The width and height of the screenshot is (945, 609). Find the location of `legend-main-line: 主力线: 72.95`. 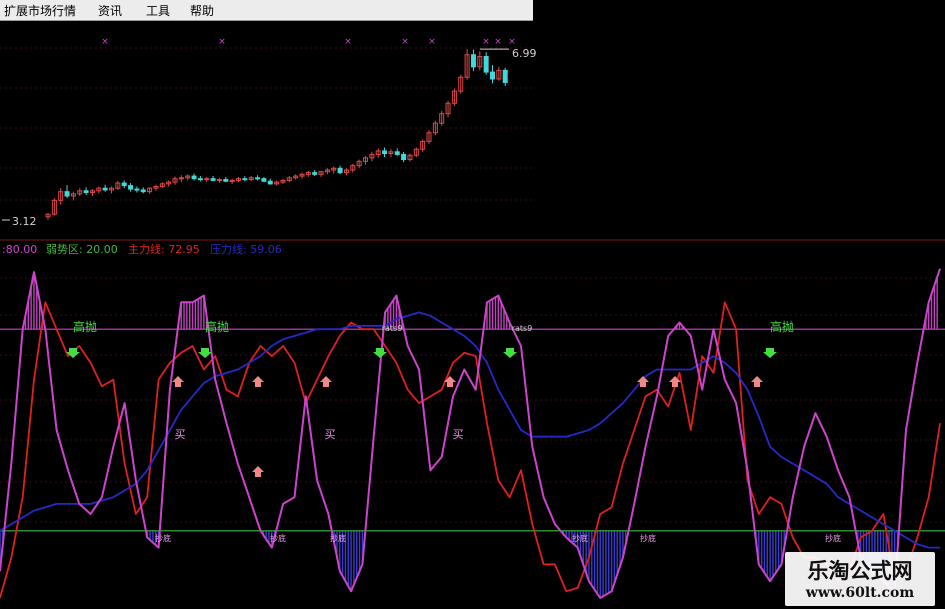

legend-main-line: 主力线: 72.95 is located at coordinates (164, 249).